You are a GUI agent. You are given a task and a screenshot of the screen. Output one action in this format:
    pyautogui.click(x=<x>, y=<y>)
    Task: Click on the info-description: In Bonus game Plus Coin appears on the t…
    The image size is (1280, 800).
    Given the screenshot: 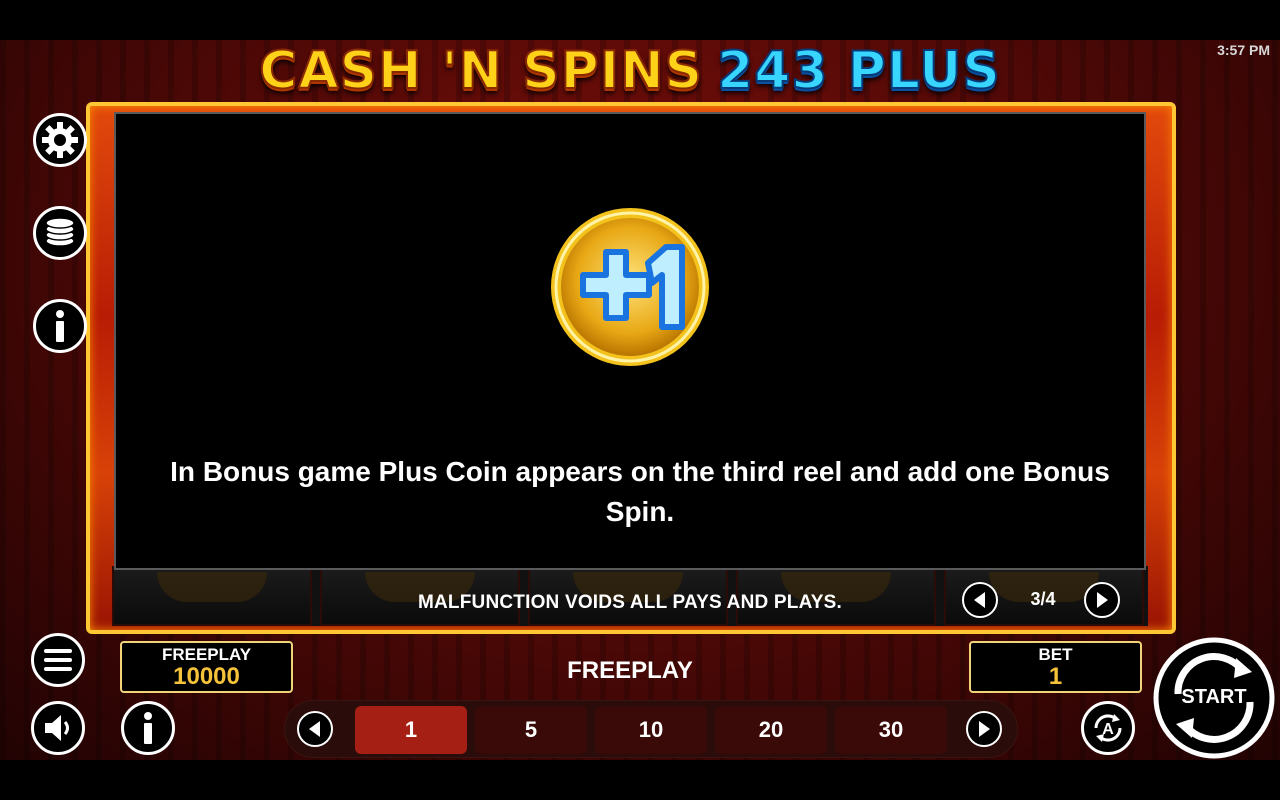 What is the action you would take?
    pyautogui.click(x=640, y=491)
    